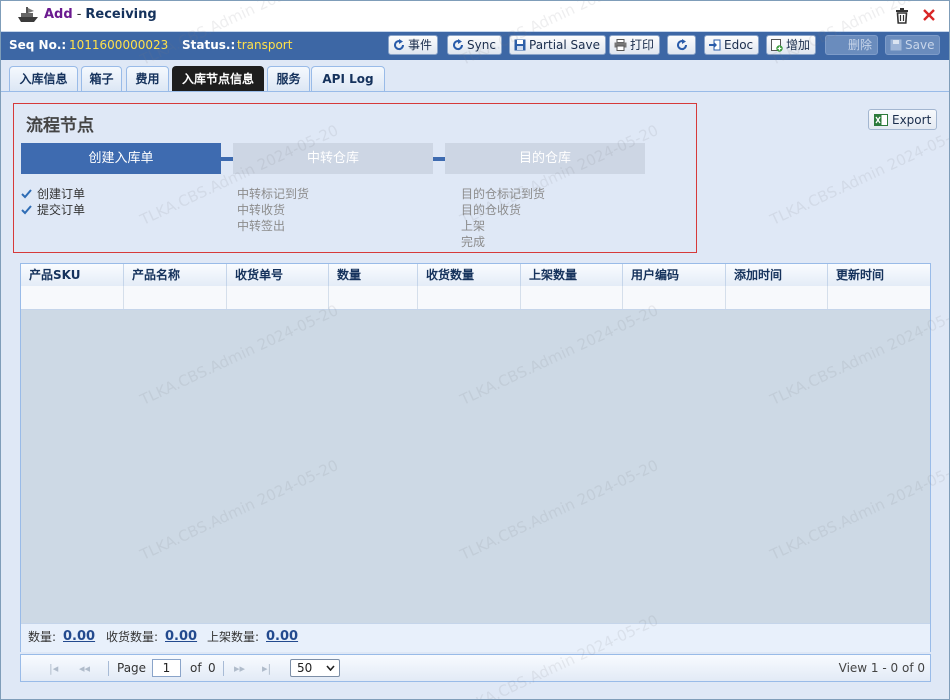 The image size is (950, 700). Describe the element at coordinates (79, 637) in the screenshot. I see `qty-value: 0.00` at that location.